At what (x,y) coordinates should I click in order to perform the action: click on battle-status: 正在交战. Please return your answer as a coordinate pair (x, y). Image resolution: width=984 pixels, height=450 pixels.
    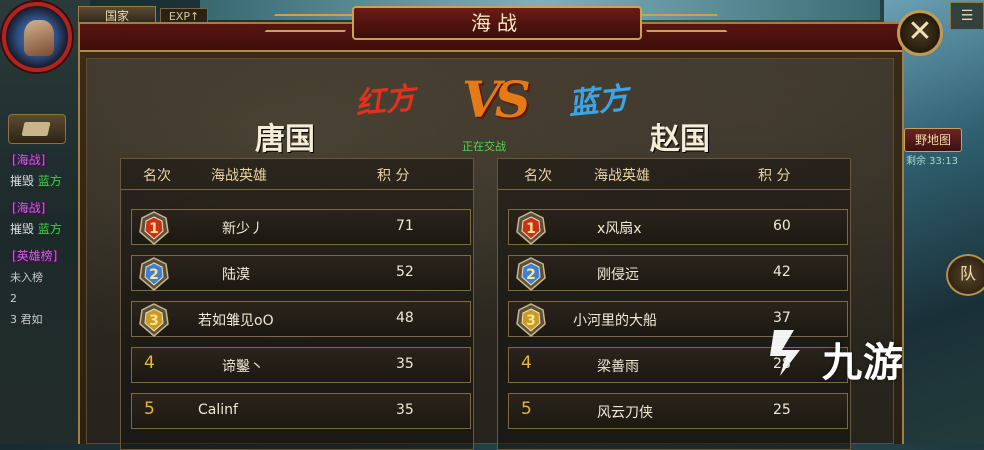
    Looking at the image, I should click on (484, 146).